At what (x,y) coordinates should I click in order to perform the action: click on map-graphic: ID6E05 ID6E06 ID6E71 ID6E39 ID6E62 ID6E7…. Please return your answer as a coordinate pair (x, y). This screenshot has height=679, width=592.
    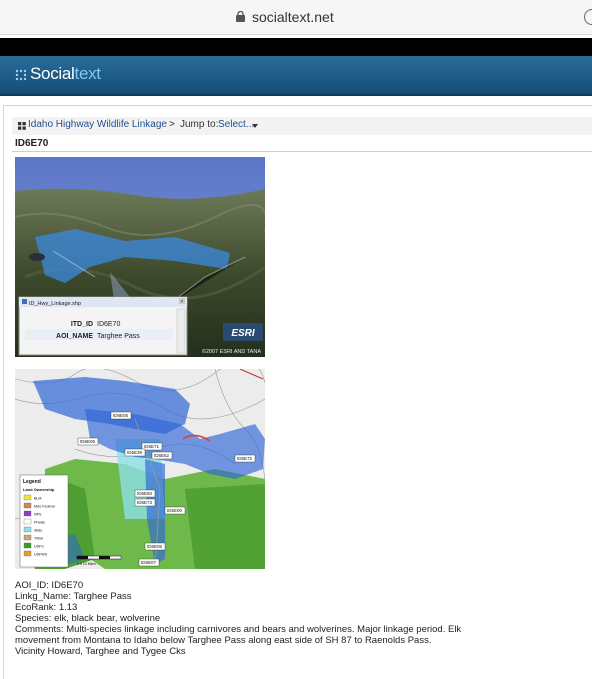
    Looking at the image, I should click on (140, 469).